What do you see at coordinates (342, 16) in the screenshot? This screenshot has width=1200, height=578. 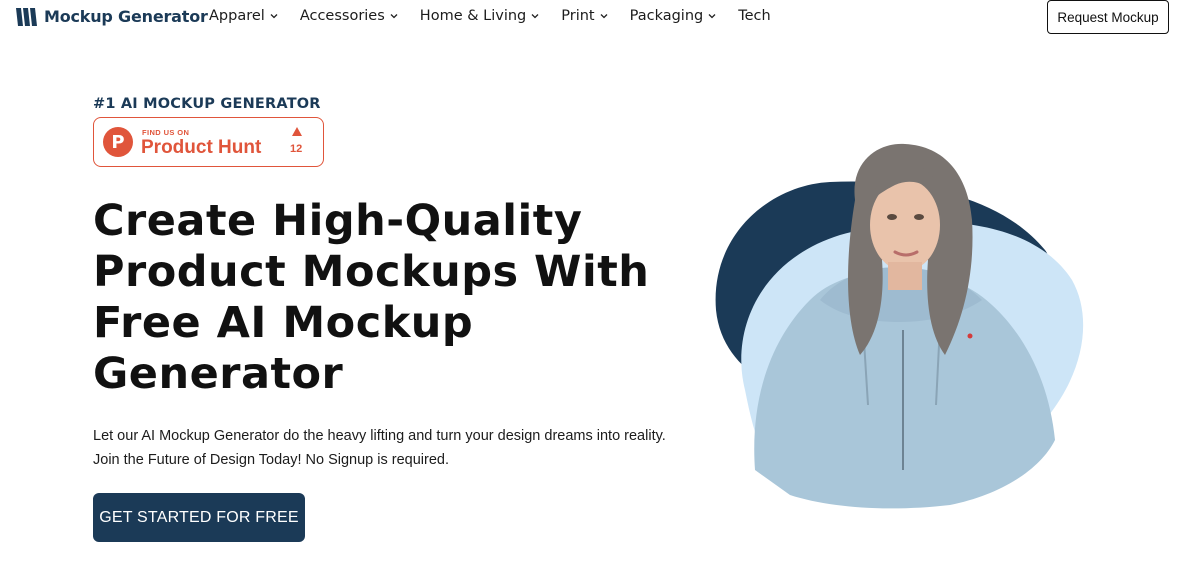 I see `nav-item-label: Accessories` at bounding box center [342, 16].